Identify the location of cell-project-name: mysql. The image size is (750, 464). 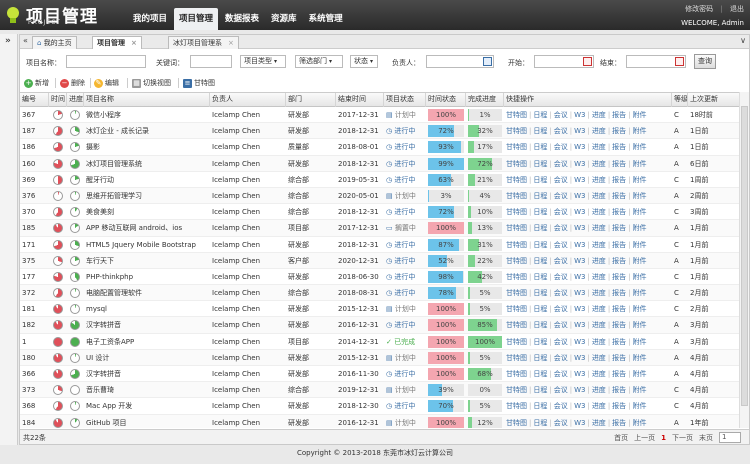
(147, 309).